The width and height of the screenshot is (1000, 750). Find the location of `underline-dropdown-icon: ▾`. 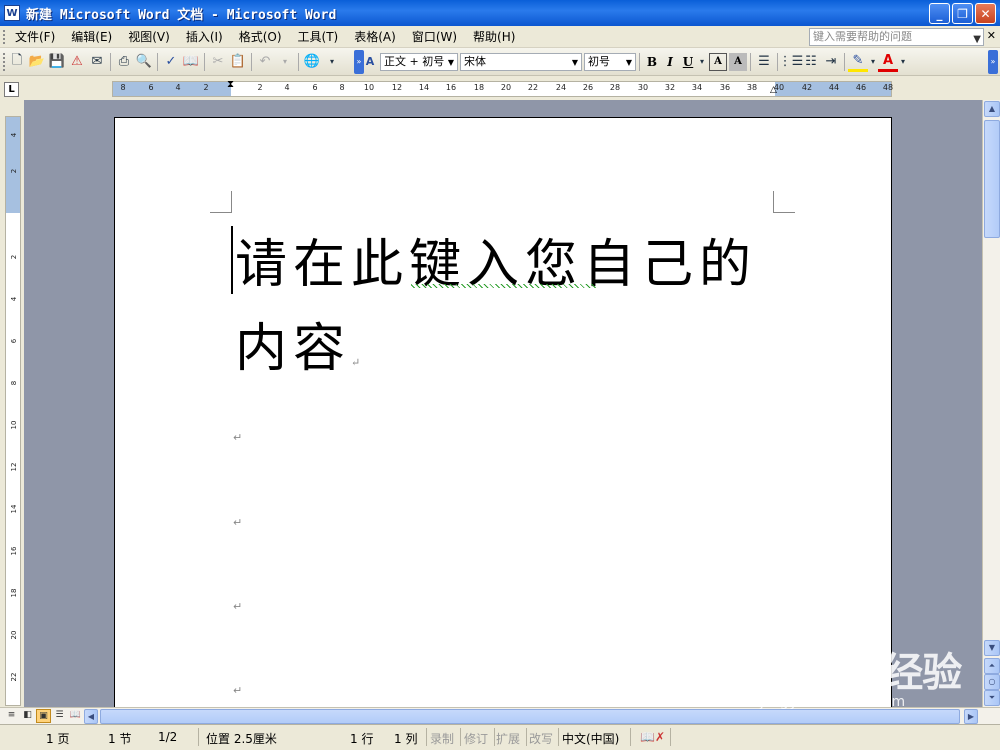

underline-dropdown-icon: ▾ is located at coordinates (702, 62).